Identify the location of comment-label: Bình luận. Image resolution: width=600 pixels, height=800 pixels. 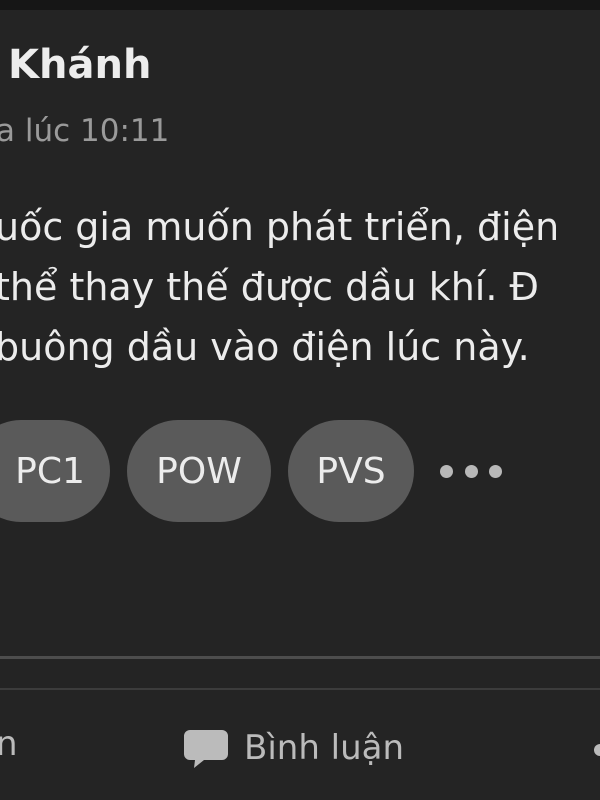
(324, 748).